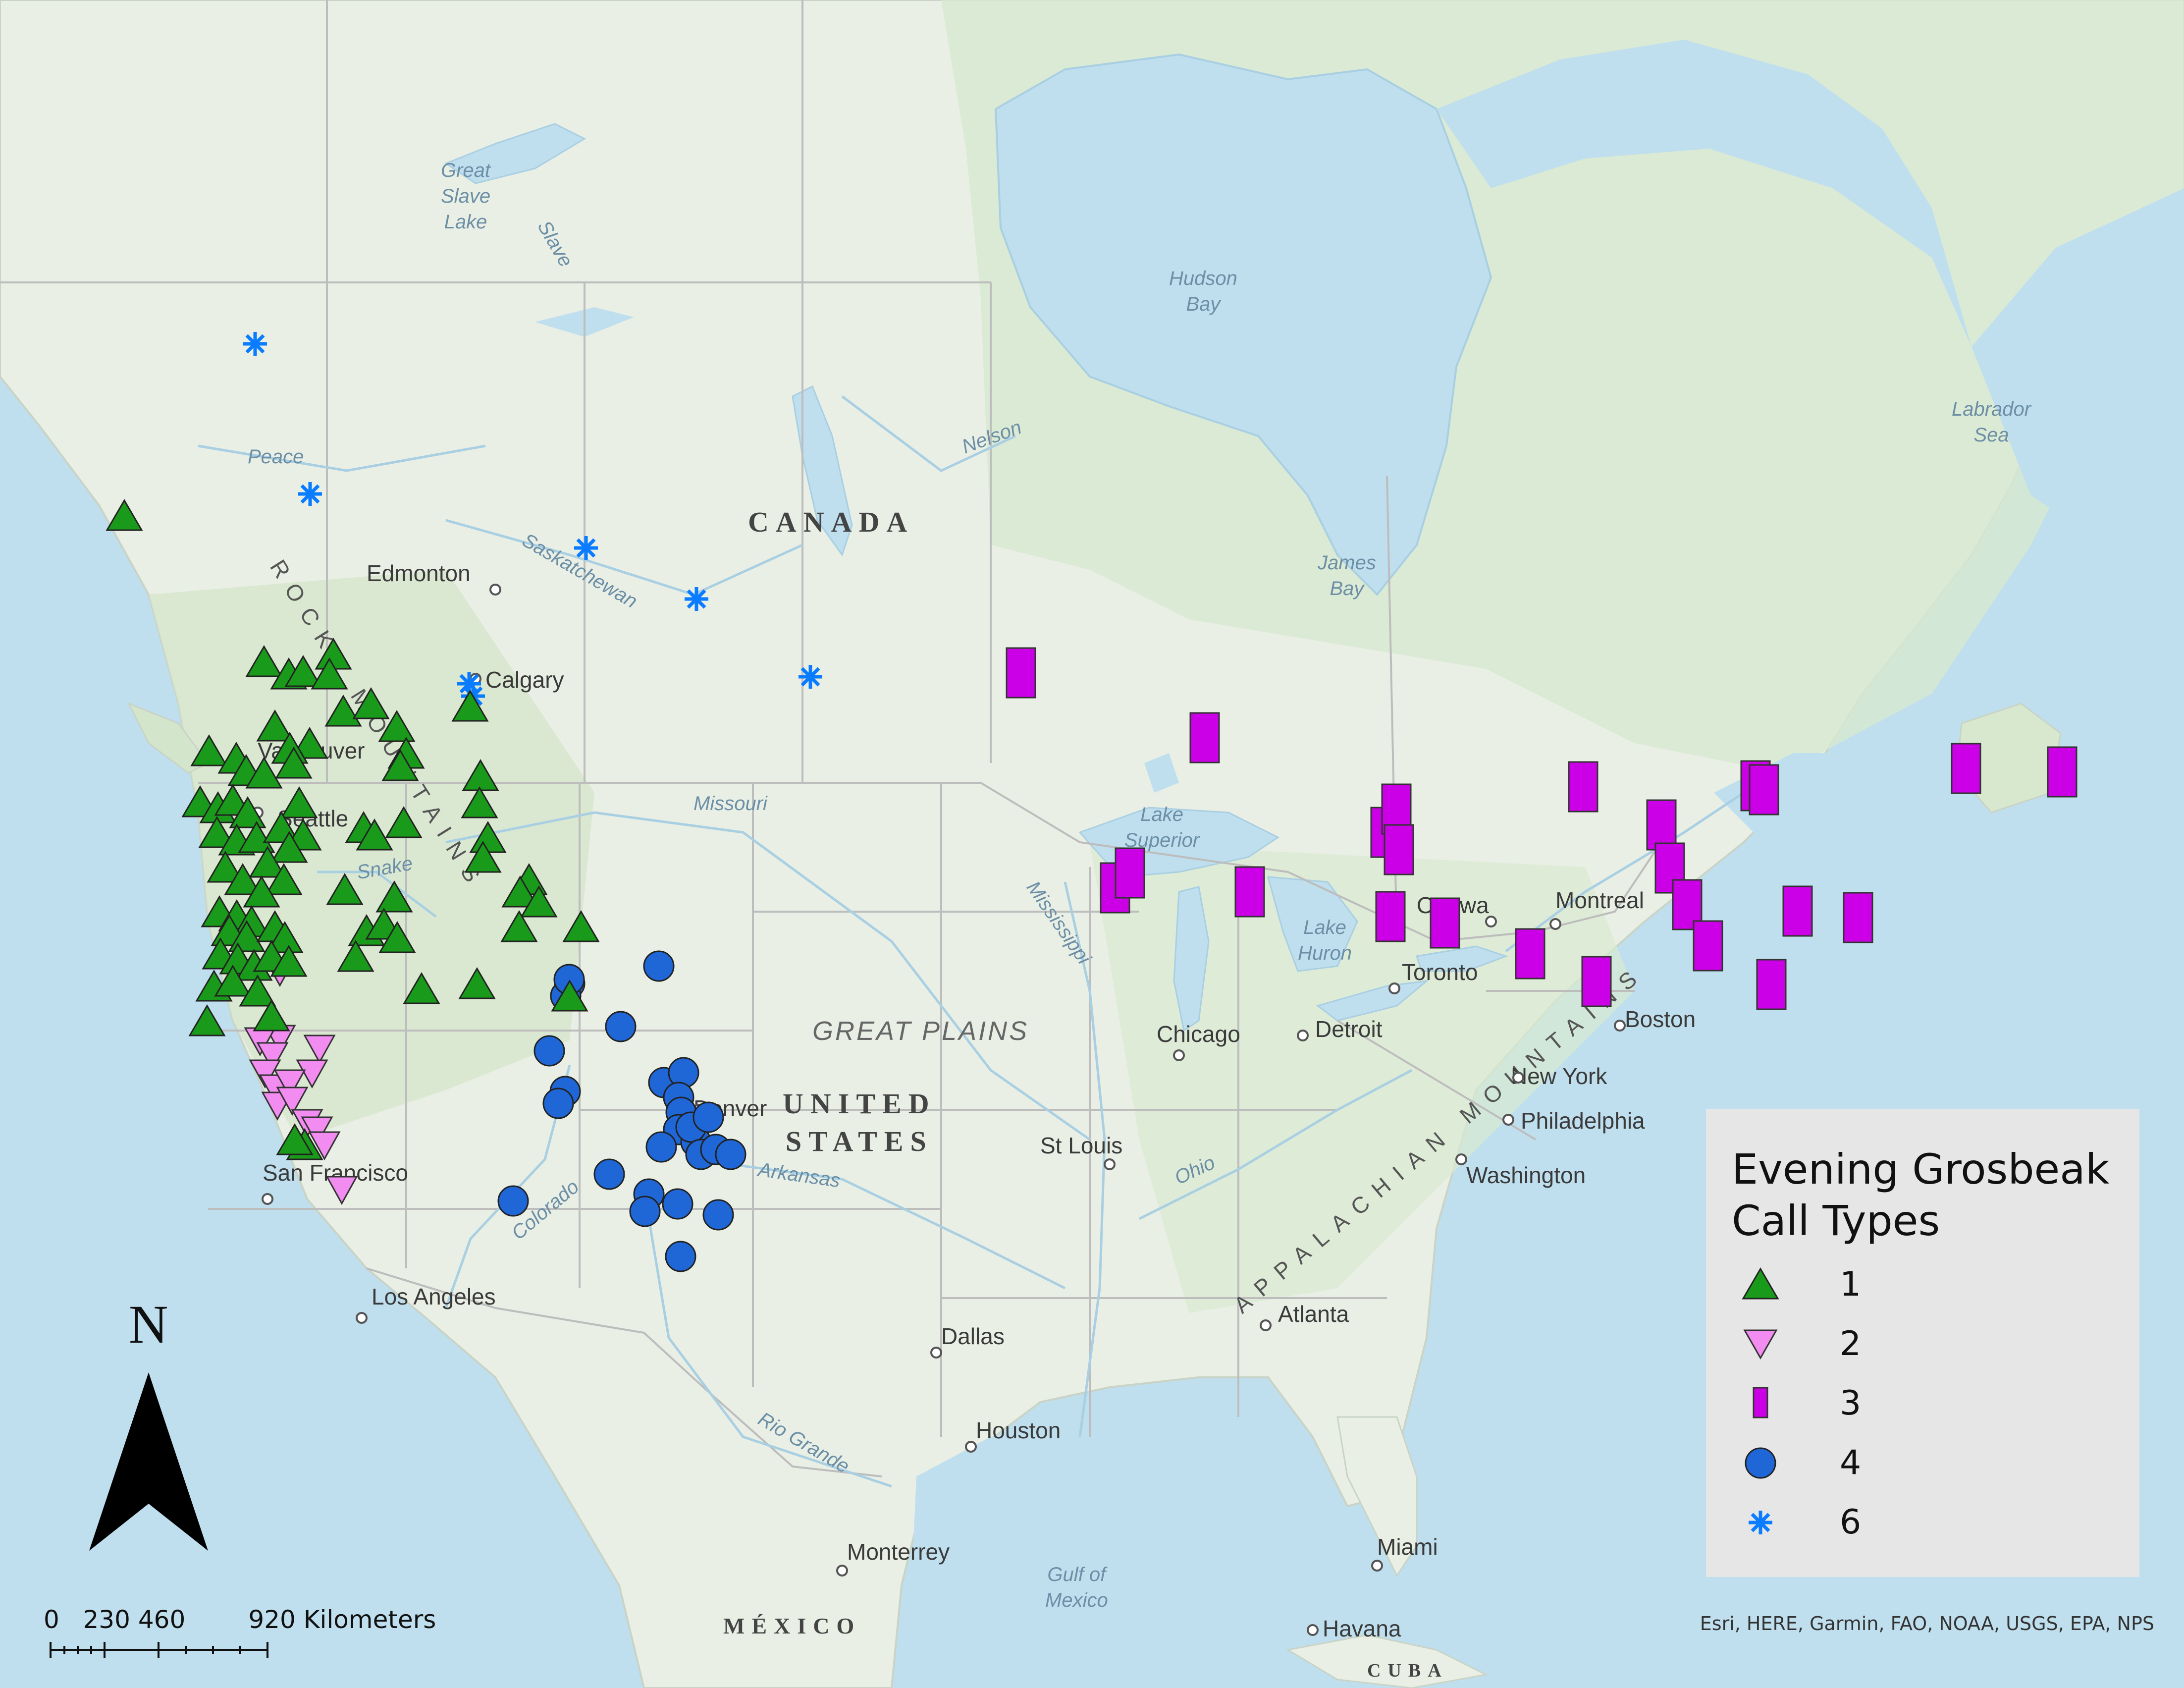  Describe the element at coordinates (1760, 1402) in the screenshot. I see `rectangle-icon` at that location.